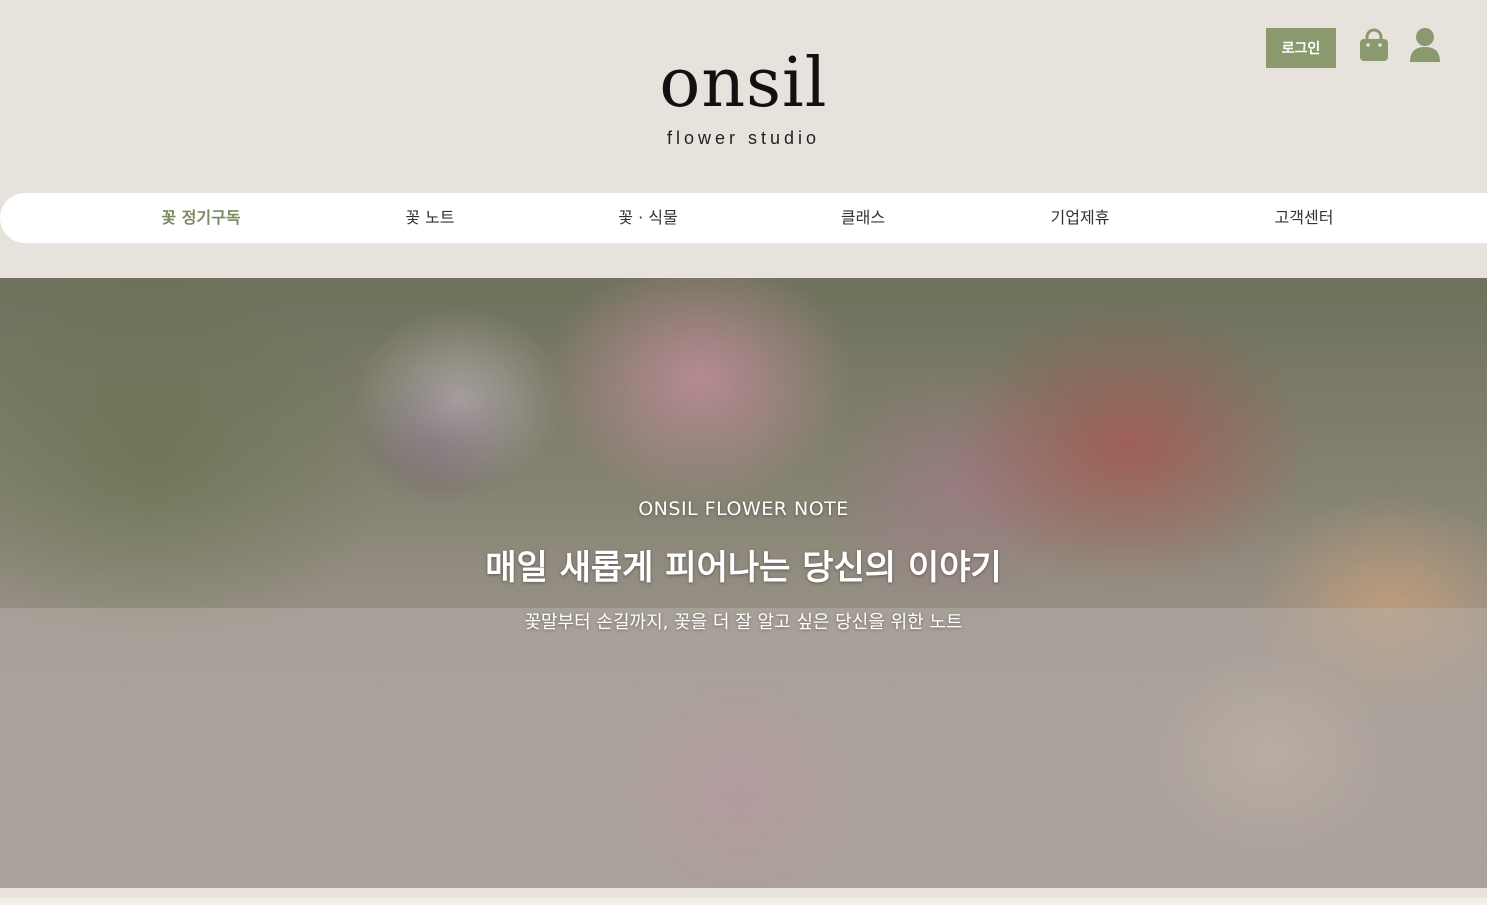  What do you see at coordinates (743, 568) in the screenshot?
I see `hero-title: 매일 새롭게 피어나는 당신의 이야기` at bounding box center [743, 568].